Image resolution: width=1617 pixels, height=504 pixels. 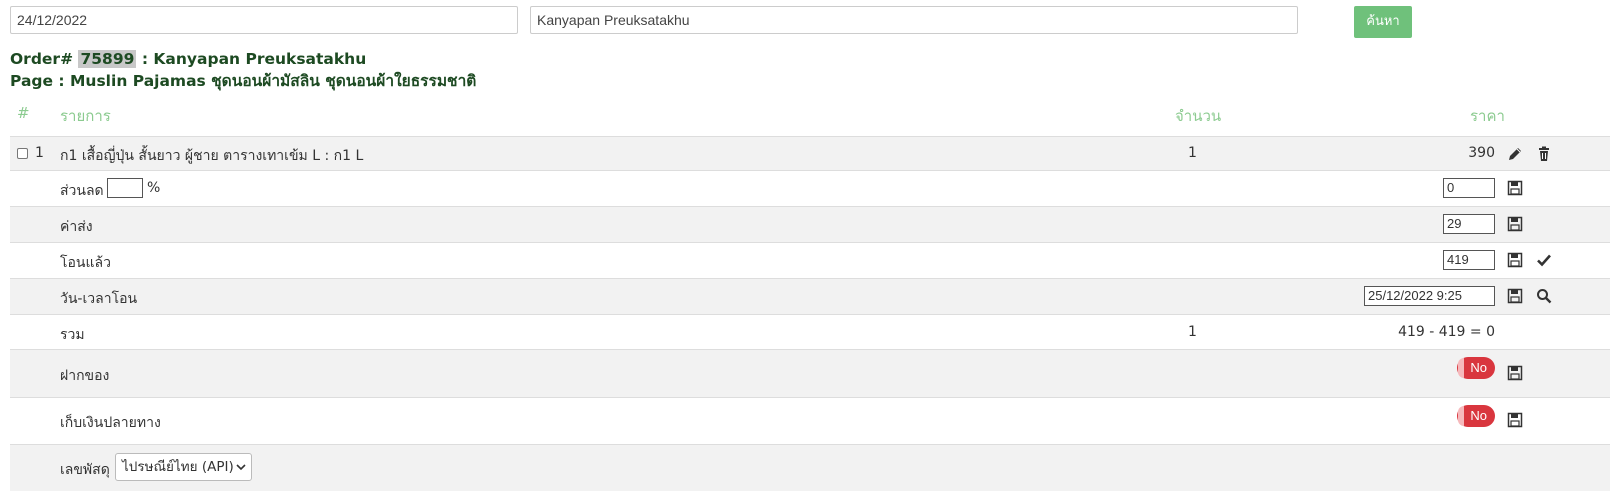 What do you see at coordinates (1469, 188) in the screenshot?
I see `discount-value-input: 0` at bounding box center [1469, 188].